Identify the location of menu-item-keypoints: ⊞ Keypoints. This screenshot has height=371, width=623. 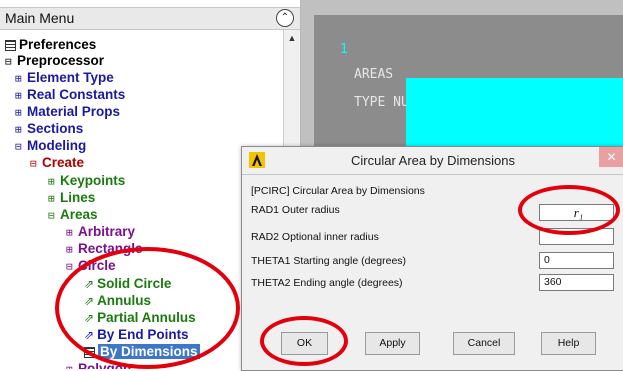
(86, 181).